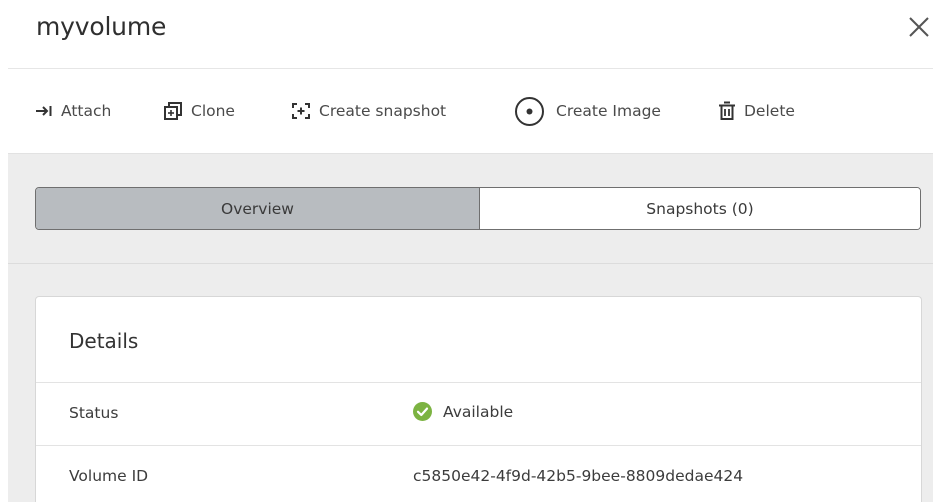  I want to click on volume-id-value: c5850e42-4f9d-42b5-9bee-8809dedae424, so click(578, 476).